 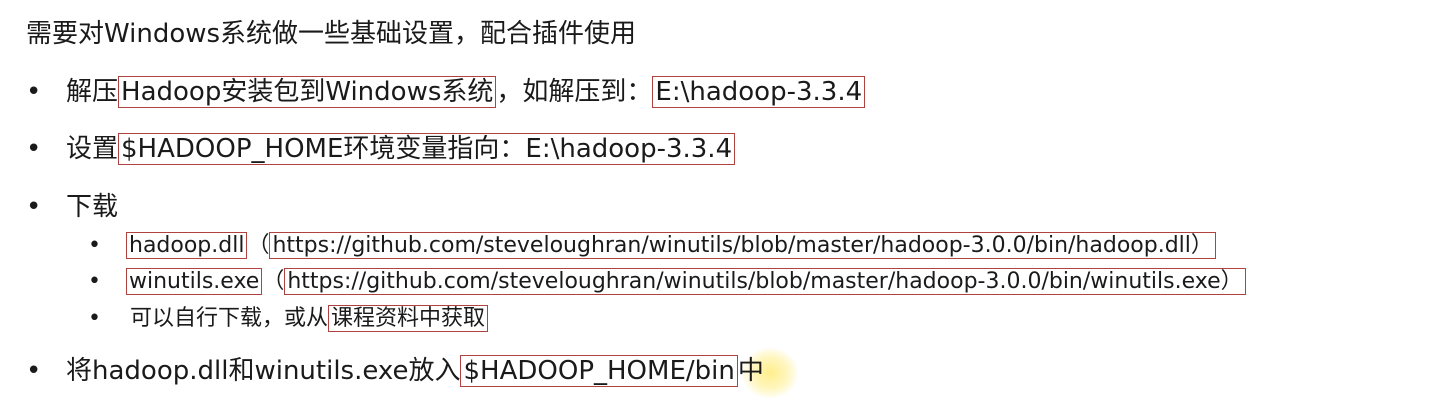 I want to click on sub-item-course-material: 可以自行下载，或从 课程资料中获取, so click(x=309, y=319).